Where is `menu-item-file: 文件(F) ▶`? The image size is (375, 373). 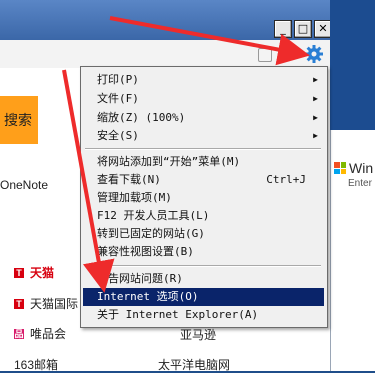 menu-item-file: 文件(F) ▶ is located at coordinates (203, 99).